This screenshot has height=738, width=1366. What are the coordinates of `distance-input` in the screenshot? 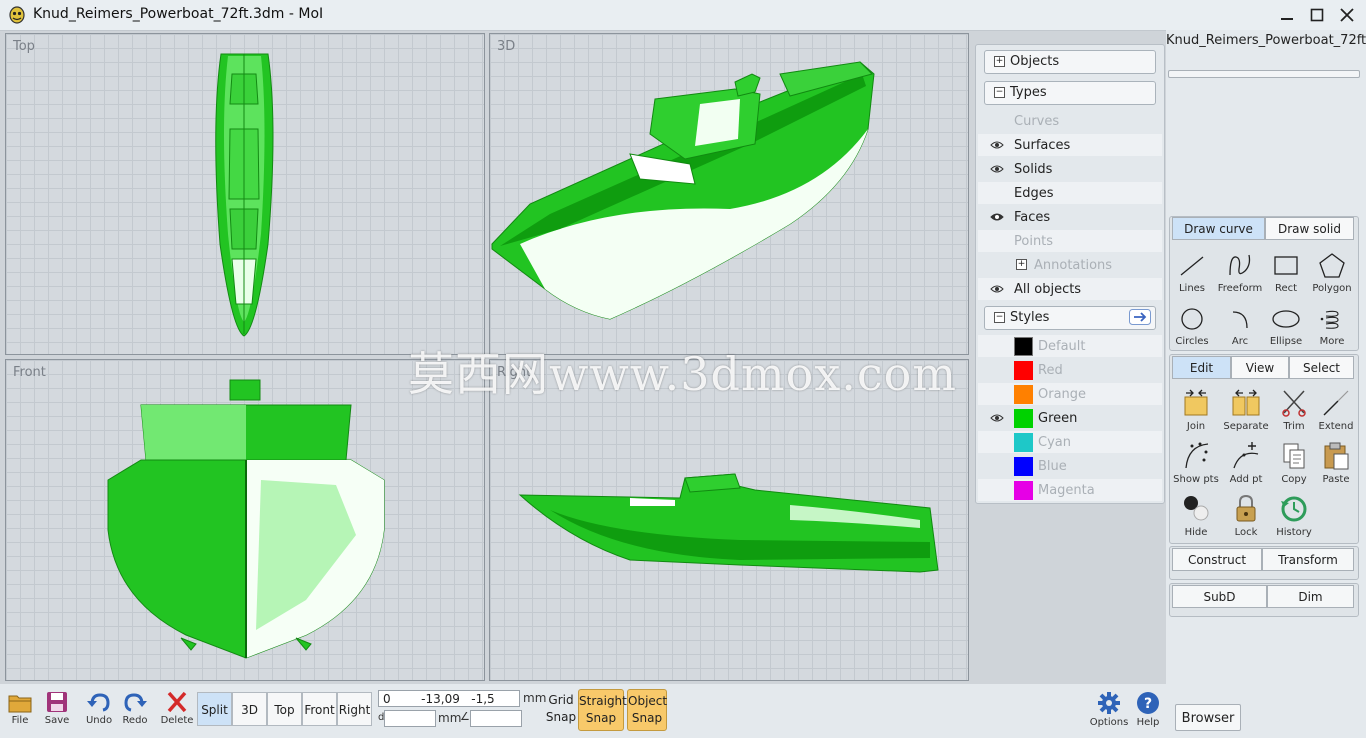 It's located at (410, 718).